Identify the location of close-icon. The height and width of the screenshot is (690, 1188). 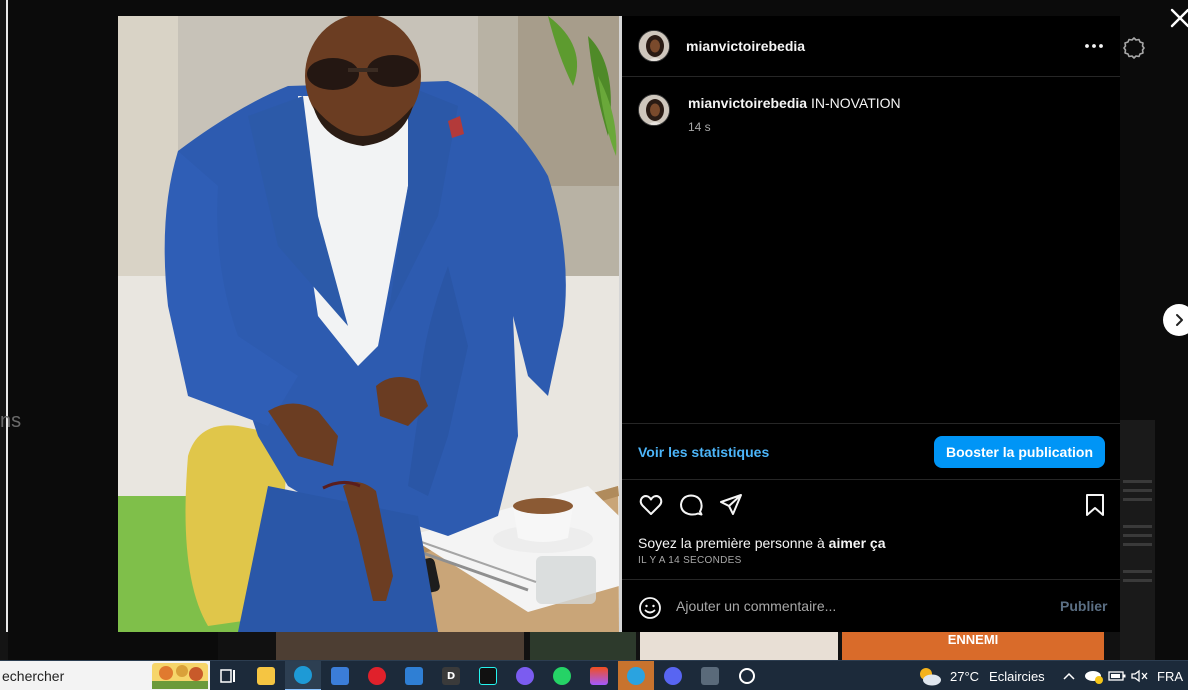
(1179, 18).